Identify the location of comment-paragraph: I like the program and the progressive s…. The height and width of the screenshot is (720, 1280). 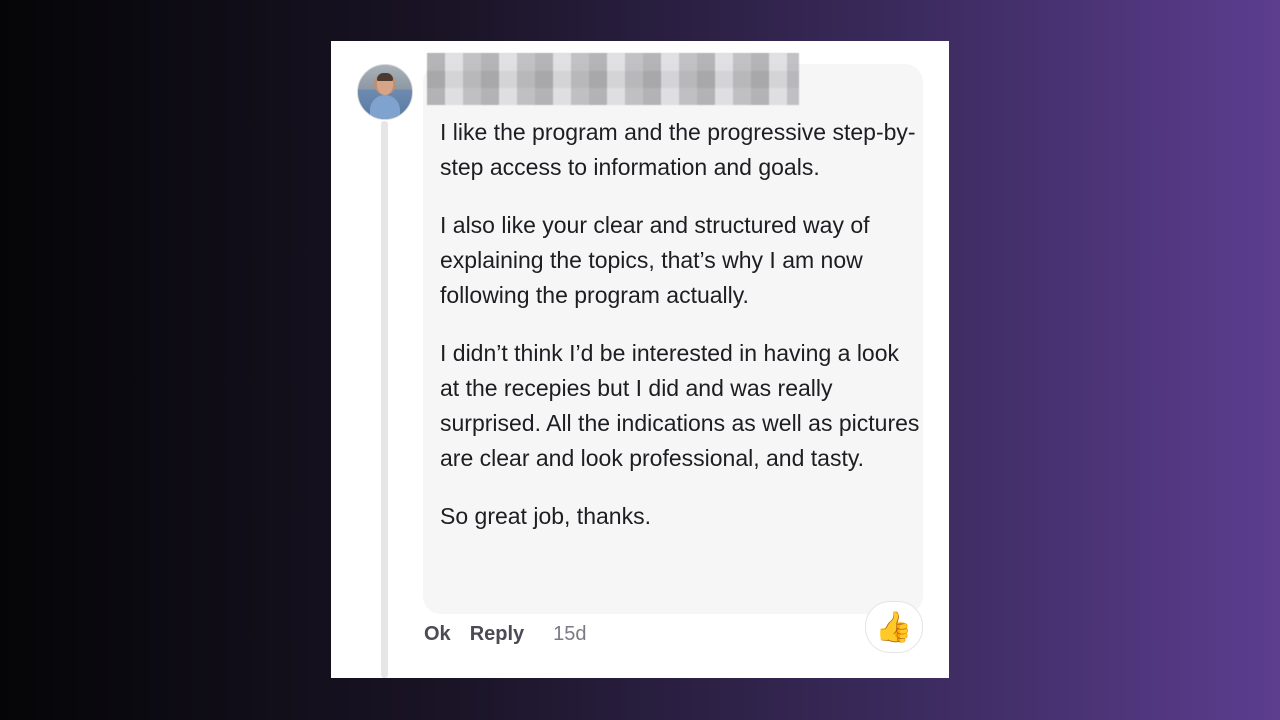
(678, 149).